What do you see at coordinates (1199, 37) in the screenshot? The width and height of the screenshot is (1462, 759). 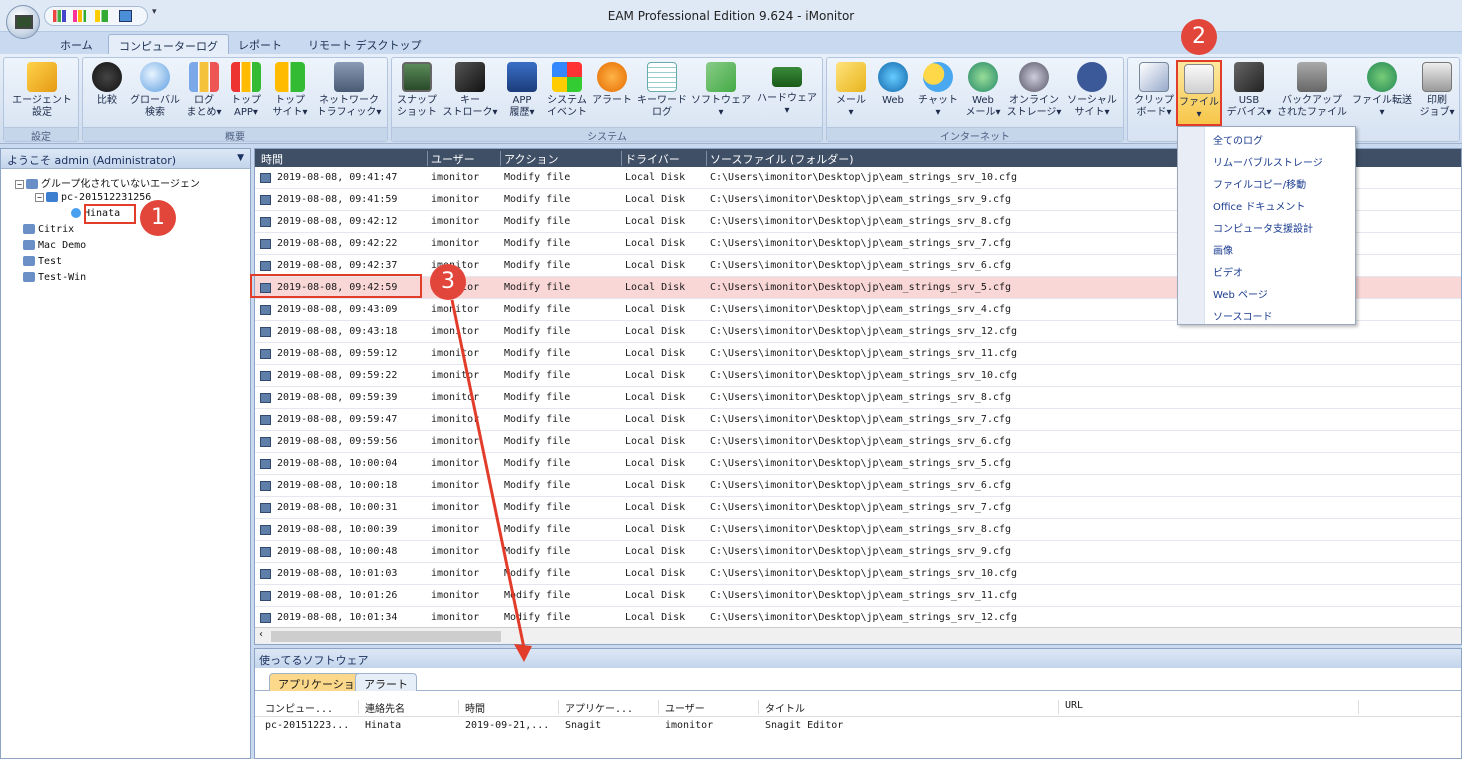 I see `annotation-badge-2: 2` at bounding box center [1199, 37].